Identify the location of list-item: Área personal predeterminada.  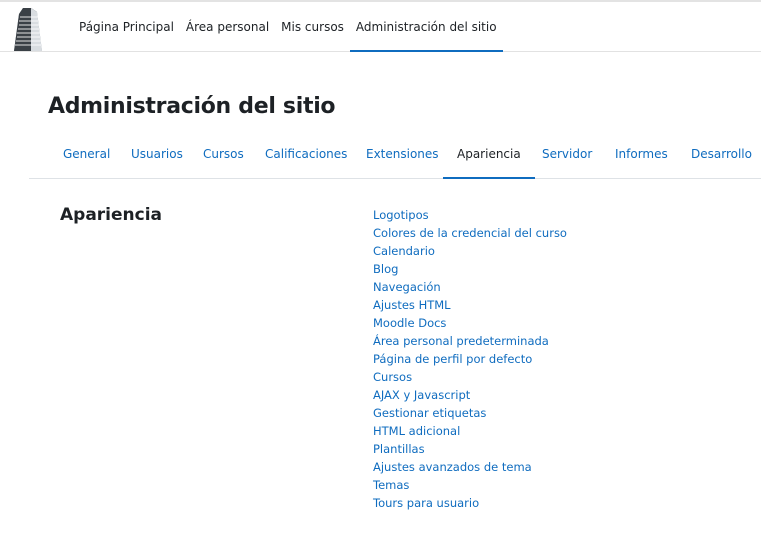
(470, 340).